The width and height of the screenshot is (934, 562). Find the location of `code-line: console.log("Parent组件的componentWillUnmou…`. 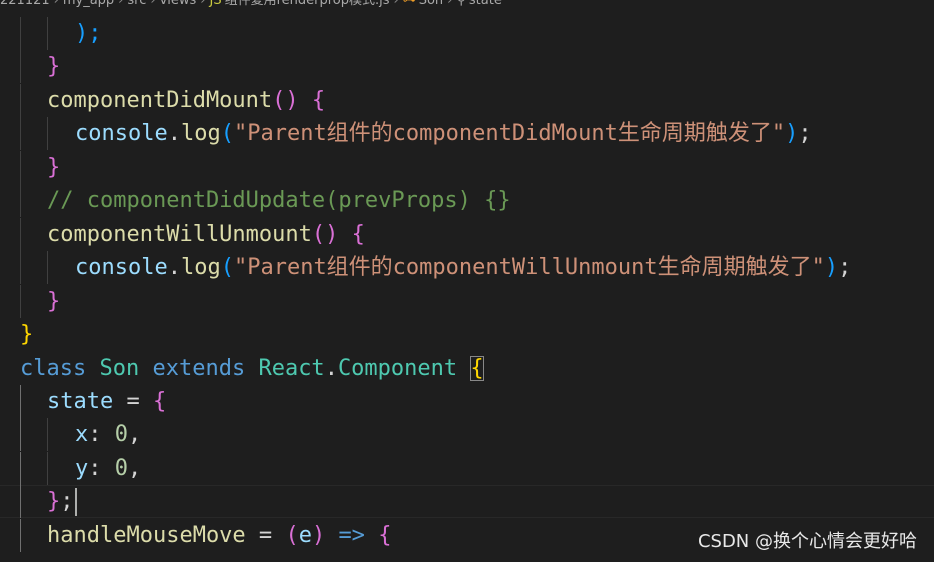

code-line: console.log("Parent组件的componentWillUnmou… is located at coordinates (463, 267).